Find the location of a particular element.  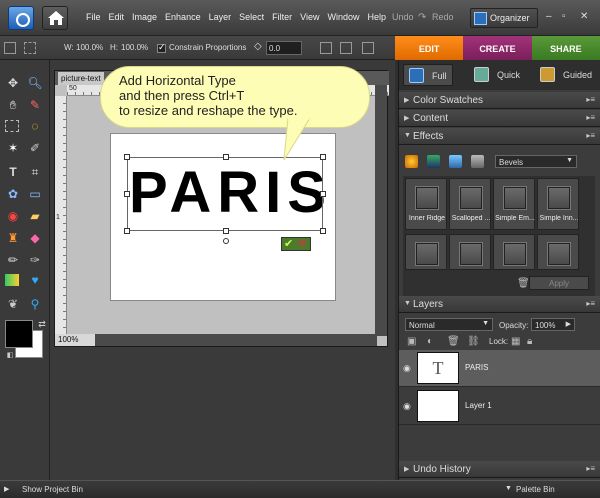

document-tab: picture-text is located at coordinates (81, 78).